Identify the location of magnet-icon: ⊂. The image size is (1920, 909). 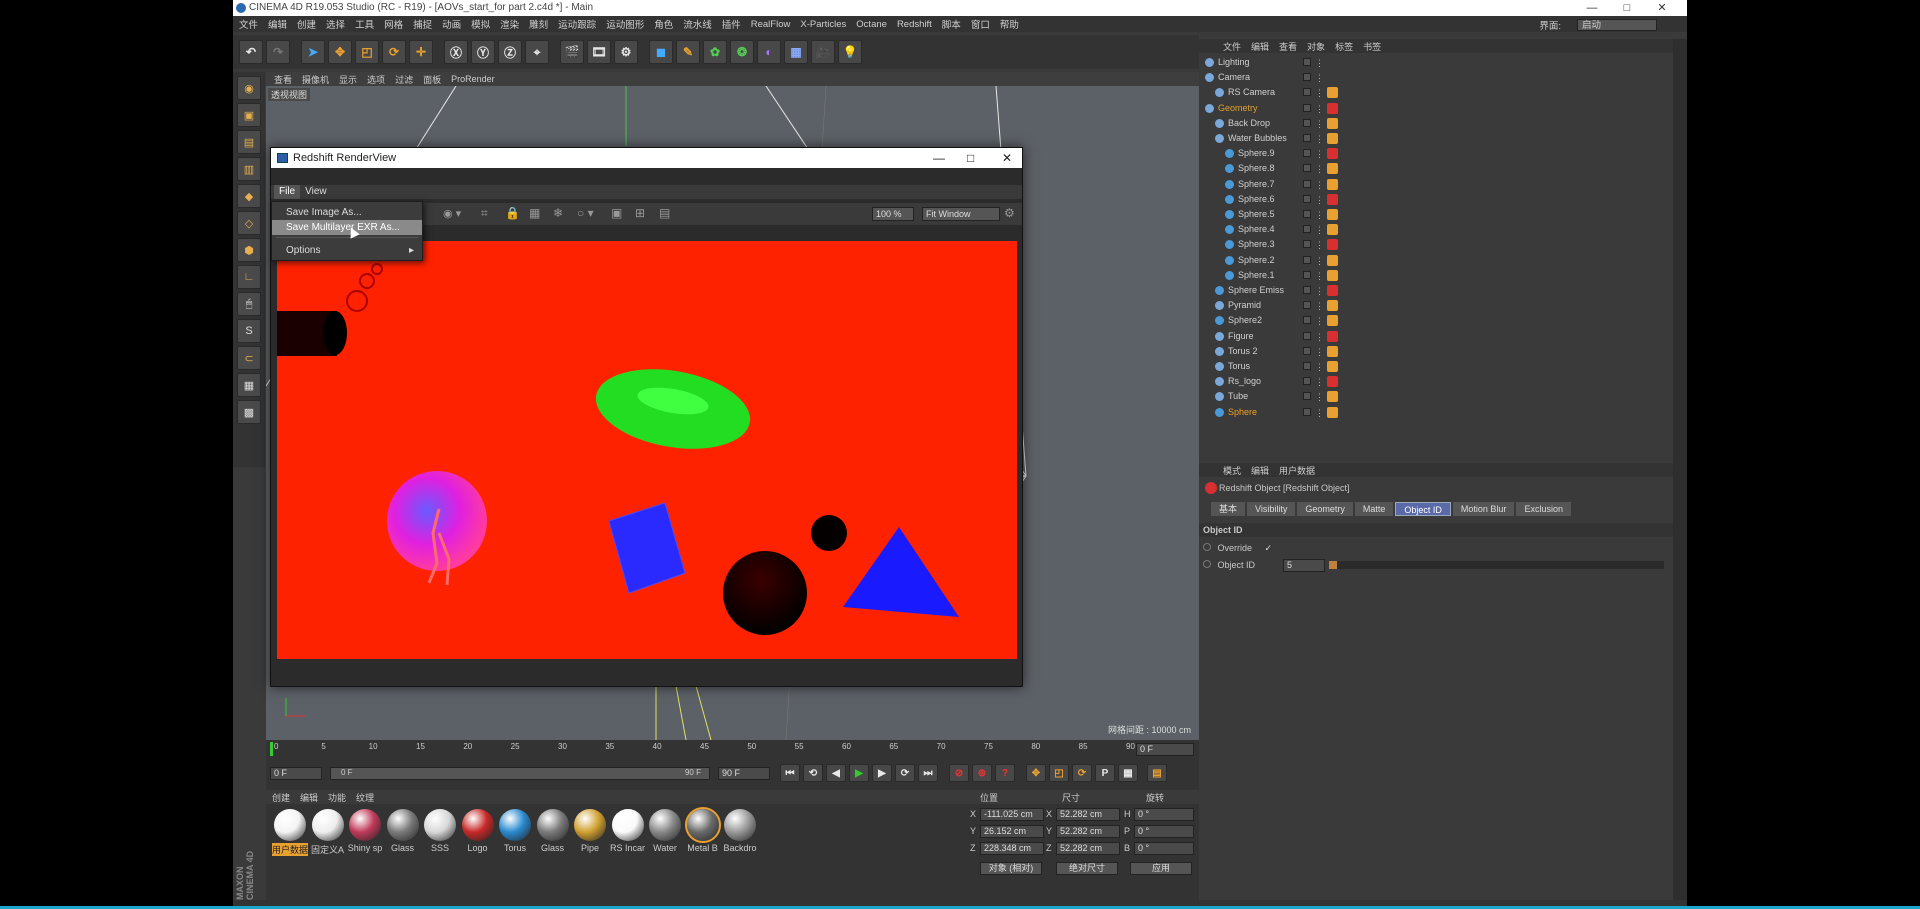
(249, 358).